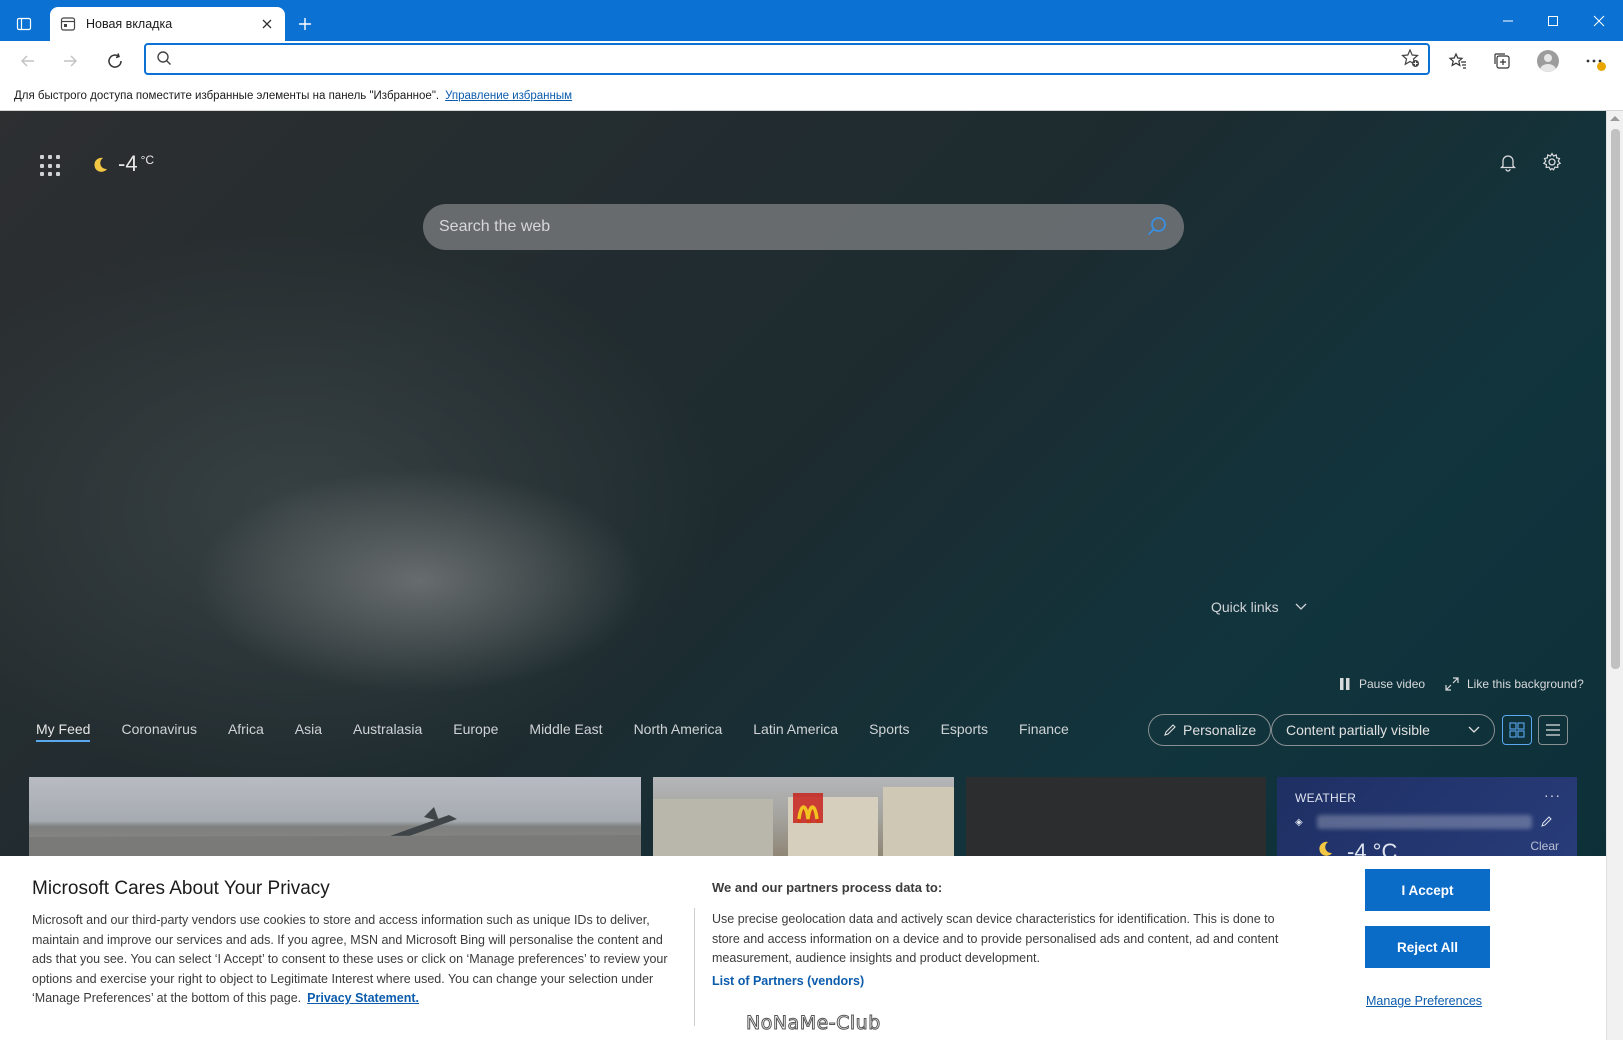 The height and width of the screenshot is (1040, 1623). I want to click on back-button, so click(28, 61).